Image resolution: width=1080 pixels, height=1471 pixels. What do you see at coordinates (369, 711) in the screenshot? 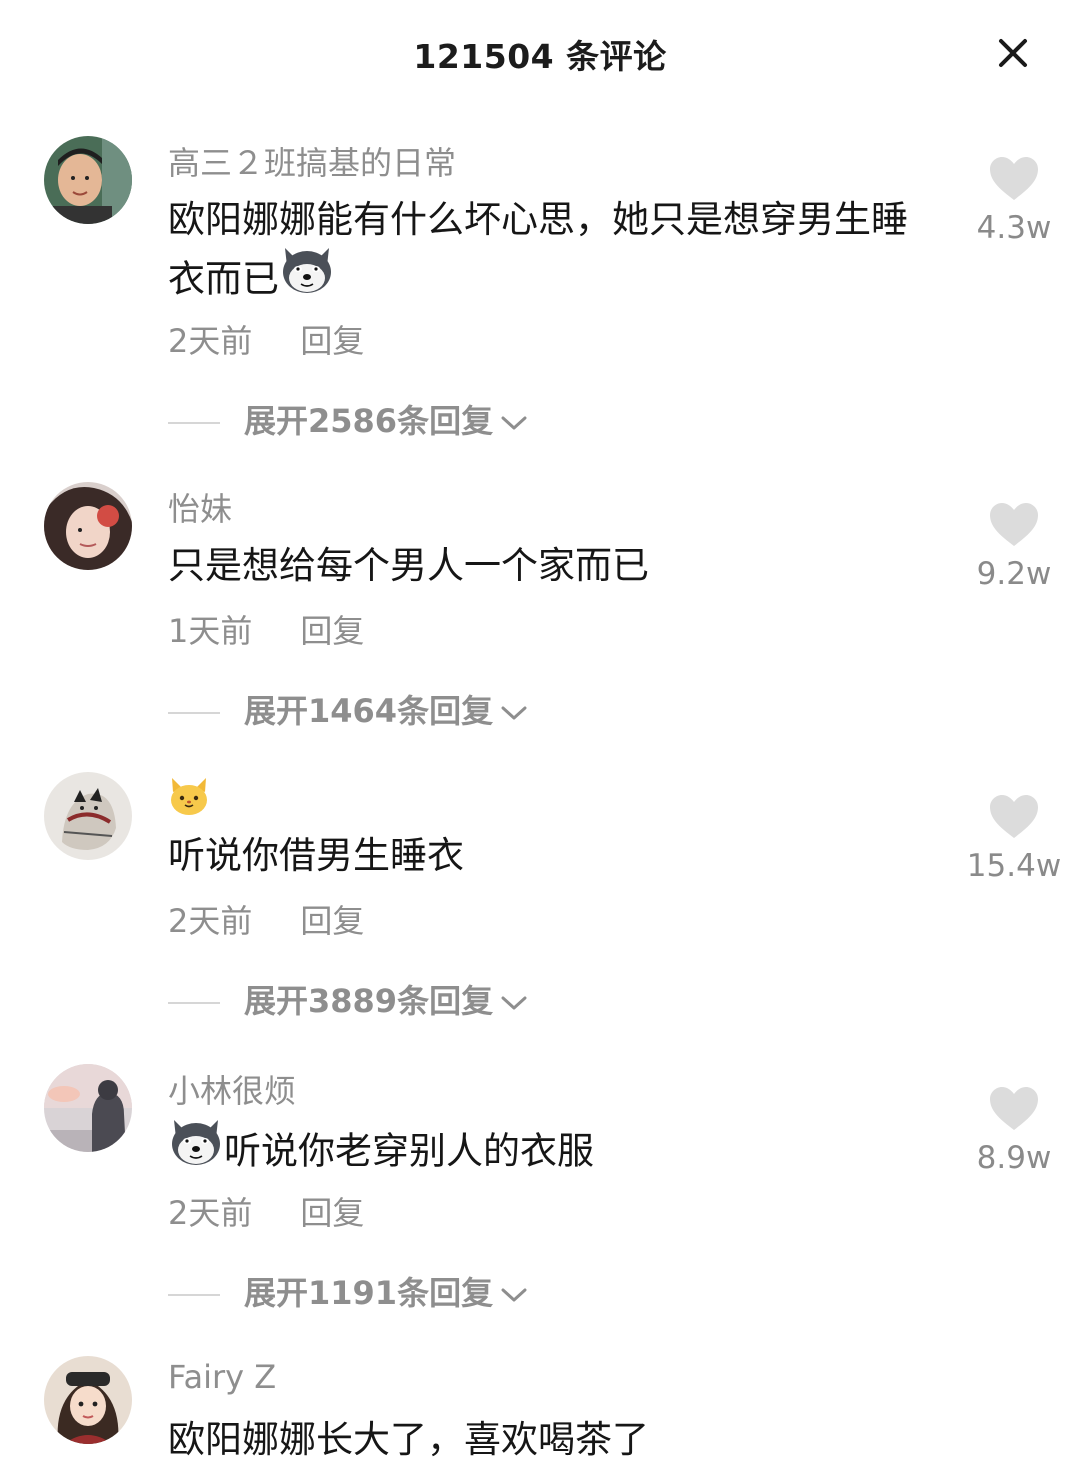
I see `expand-replies-label: 展开1464条回复` at bounding box center [369, 711].